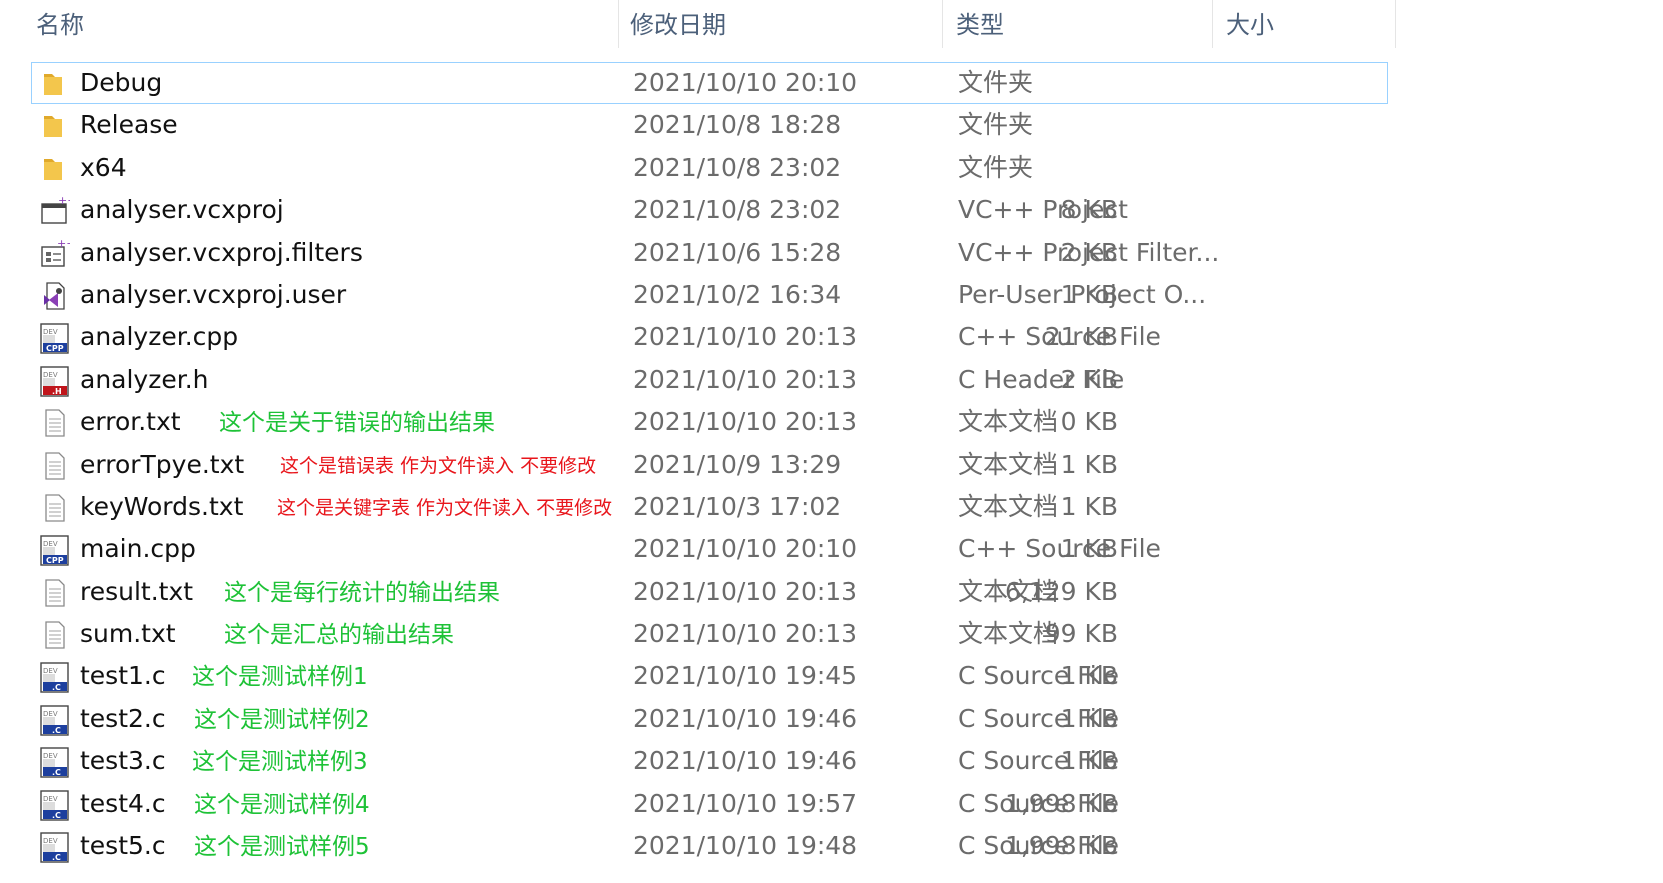 This screenshot has height=883, width=1663. What do you see at coordinates (123, 761) in the screenshot?
I see `file-name: test3.c` at bounding box center [123, 761].